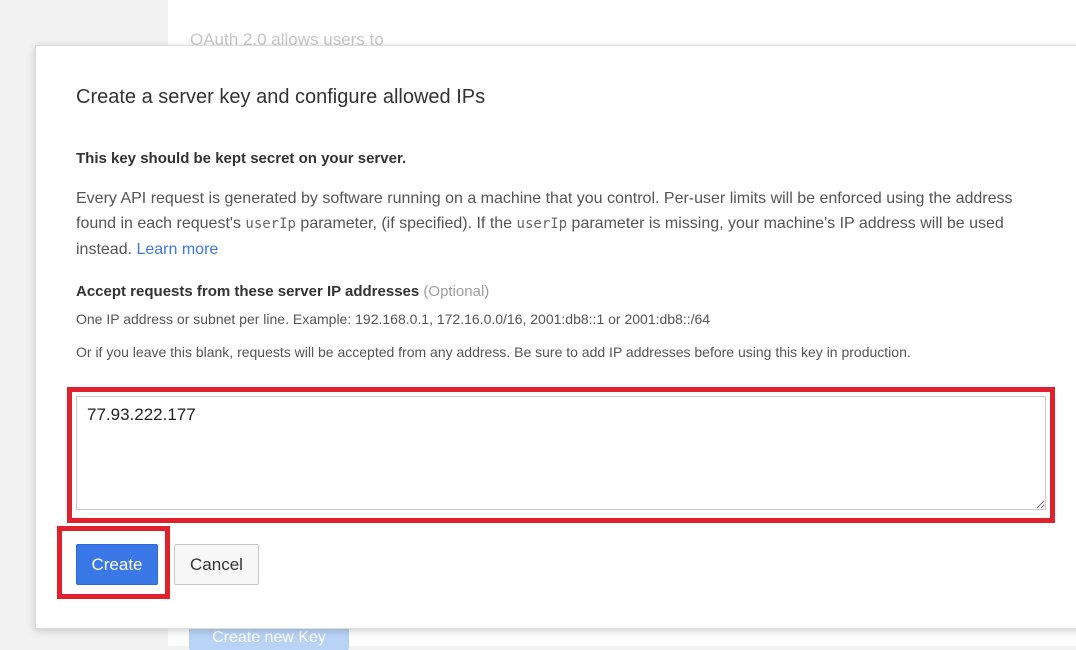 Image resolution: width=1076 pixels, height=650 pixels. What do you see at coordinates (542, 224) in the screenshot?
I see `userip-code-2: userIp` at bounding box center [542, 224].